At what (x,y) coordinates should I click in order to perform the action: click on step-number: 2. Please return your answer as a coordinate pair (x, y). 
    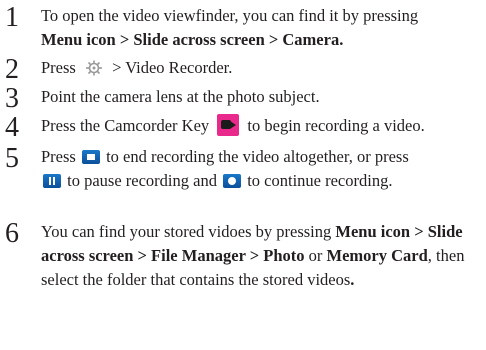
    Looking at the image, I should click on (12, 69).